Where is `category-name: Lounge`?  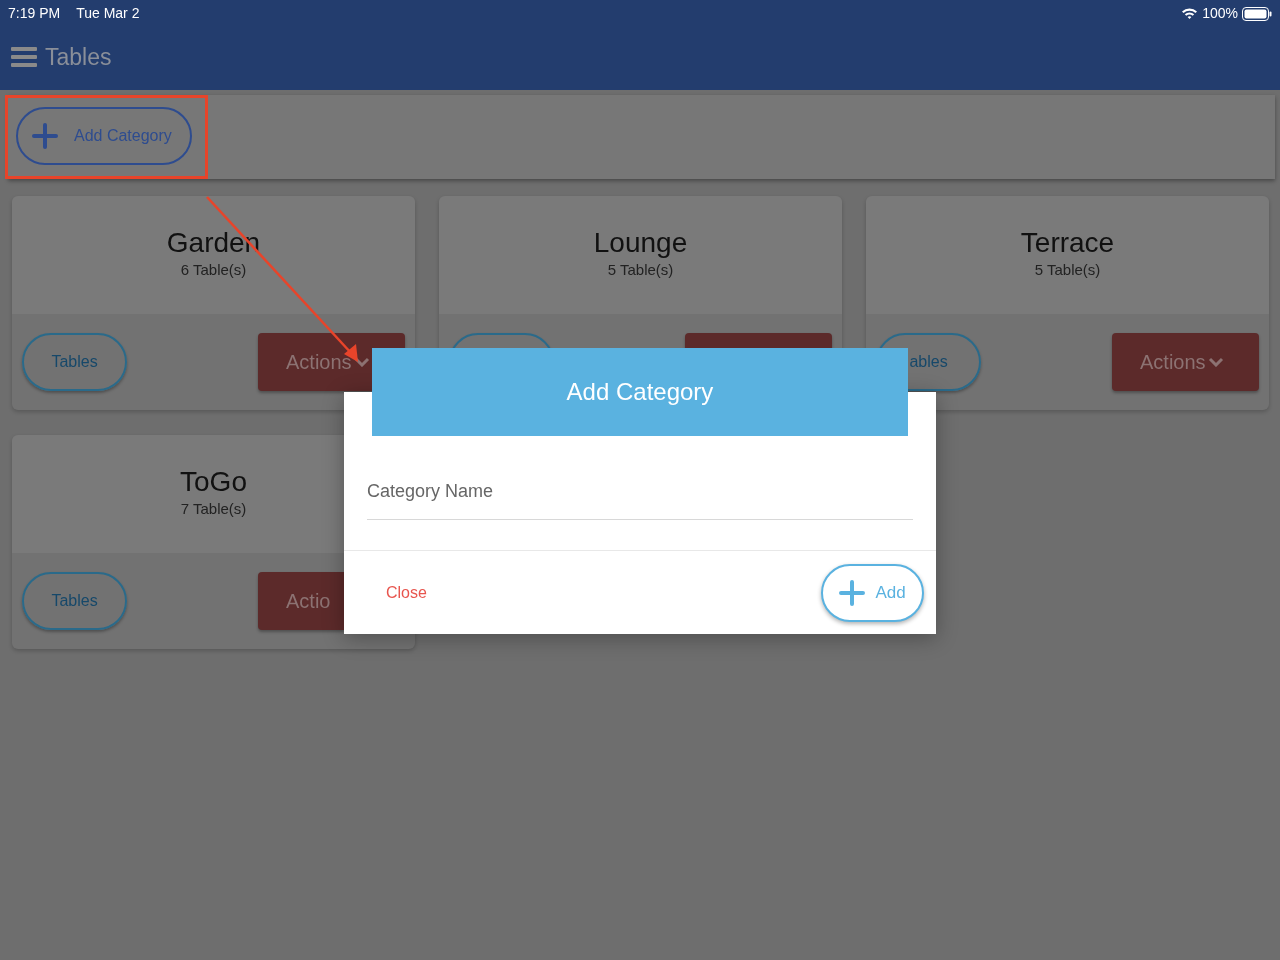 category-name: Lounge is located at coordinates (640, 243).